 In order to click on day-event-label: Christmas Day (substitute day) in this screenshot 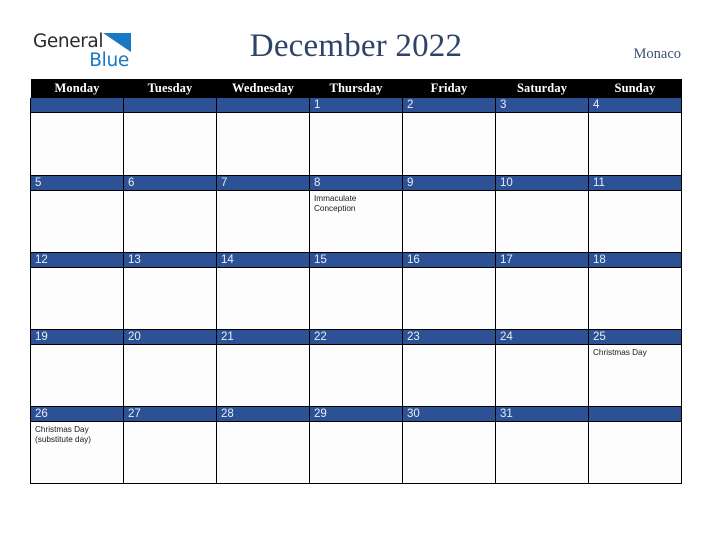, I will do `click(63, 434)`.